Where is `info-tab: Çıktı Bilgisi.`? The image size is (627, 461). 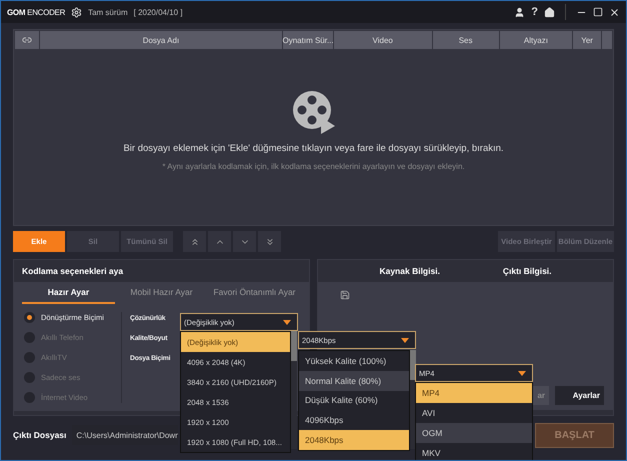
info-tab: Çıktı Bilgisi. is located at coordinates (527, 271).